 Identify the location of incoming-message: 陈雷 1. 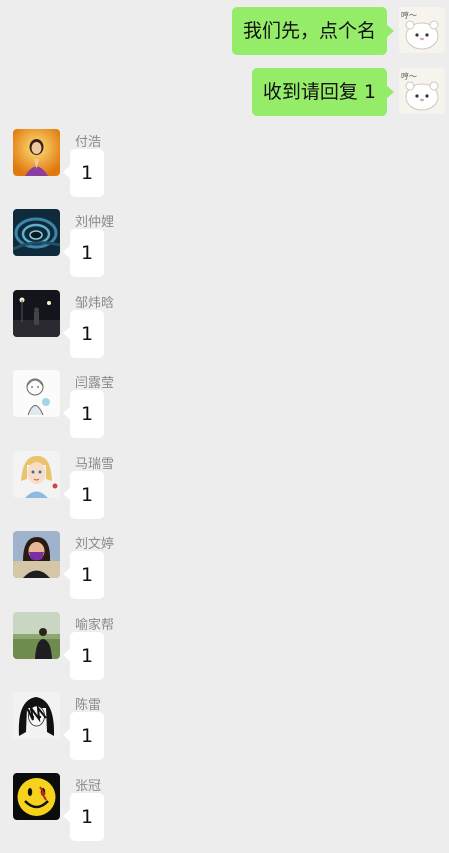
(224, 732).